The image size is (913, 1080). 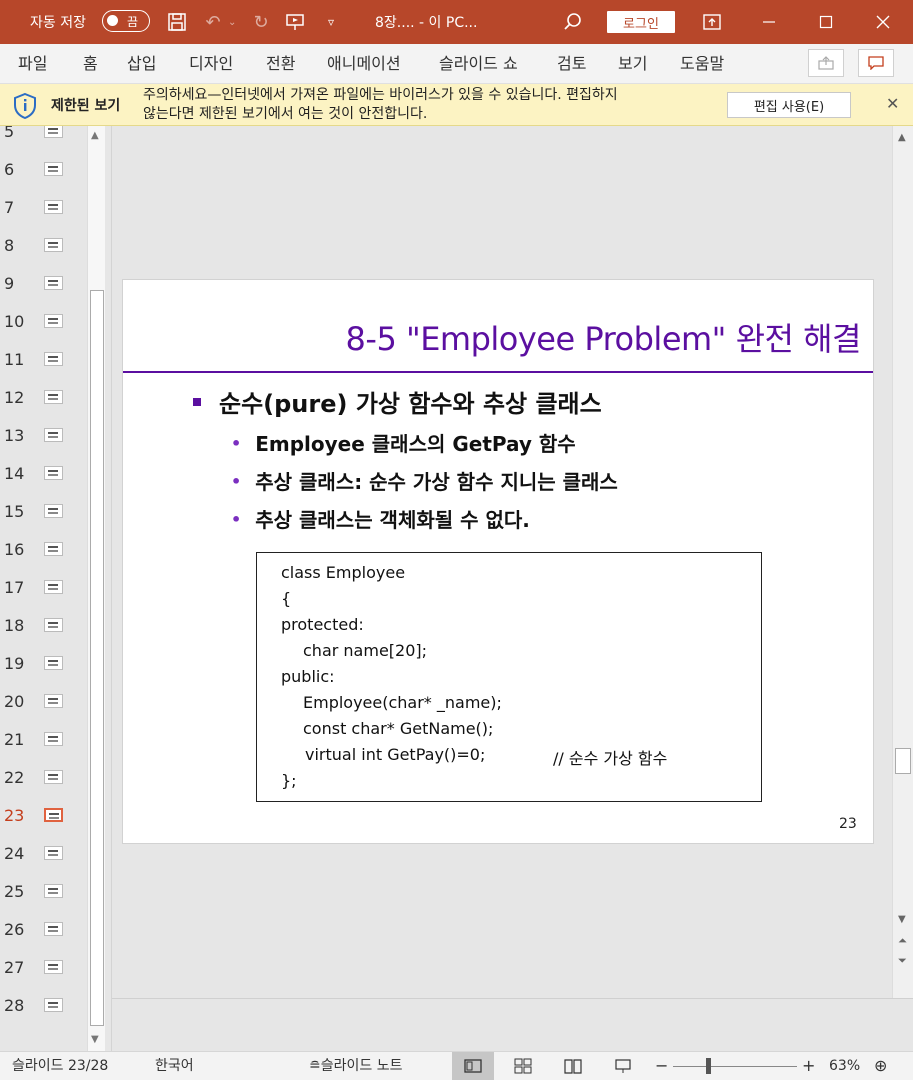 I want to click on slide-thumbnail-28: 28, so click(x=43, y=1007).